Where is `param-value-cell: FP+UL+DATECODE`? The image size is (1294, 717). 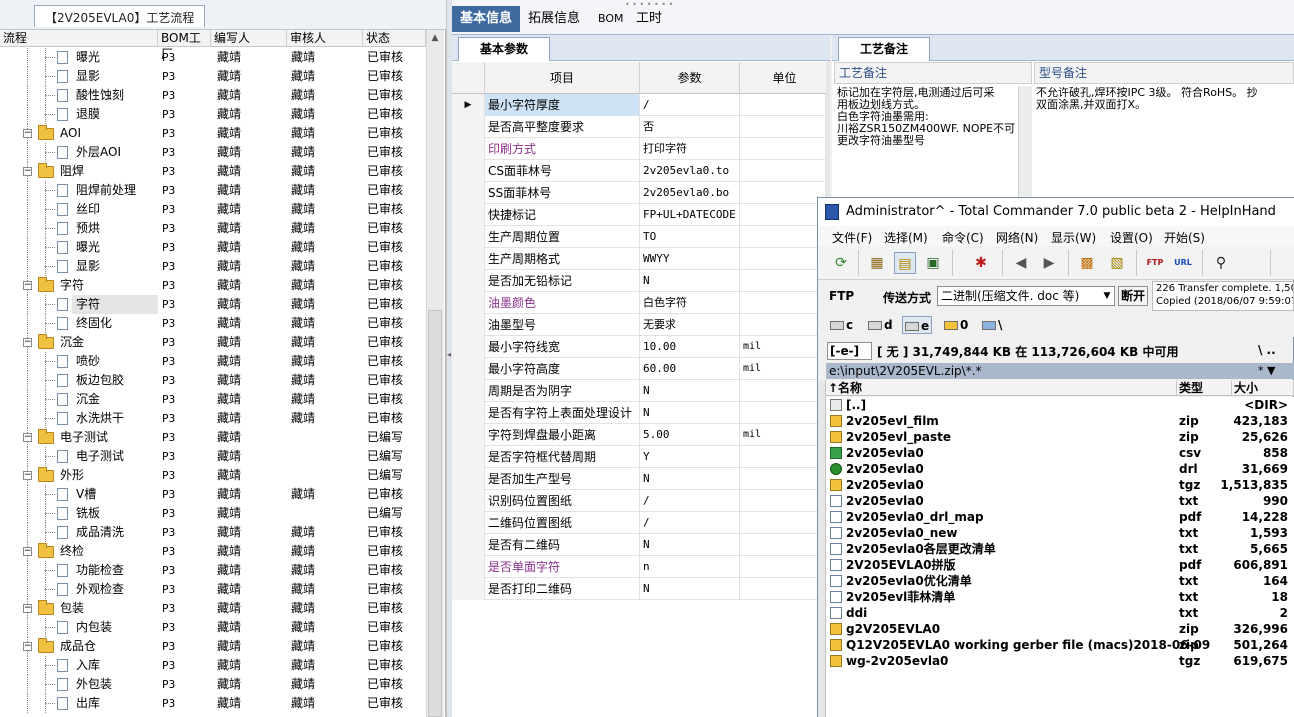 param-value-cell: FP+UL+DATECODE is located at coordinates (690, 215).